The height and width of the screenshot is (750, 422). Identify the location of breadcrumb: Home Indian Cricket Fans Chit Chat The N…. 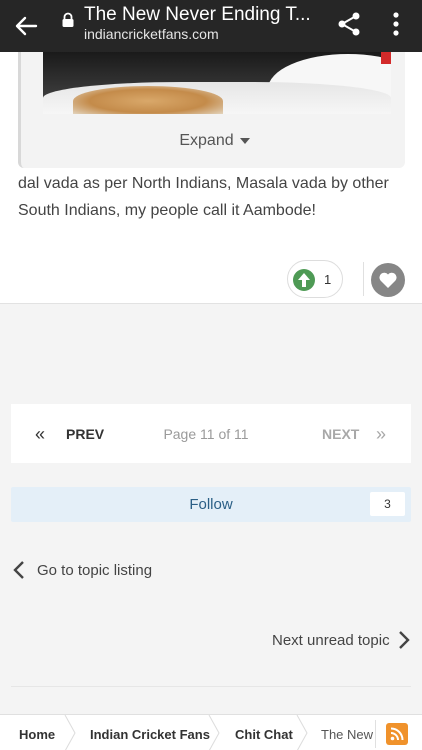
(211, 732).